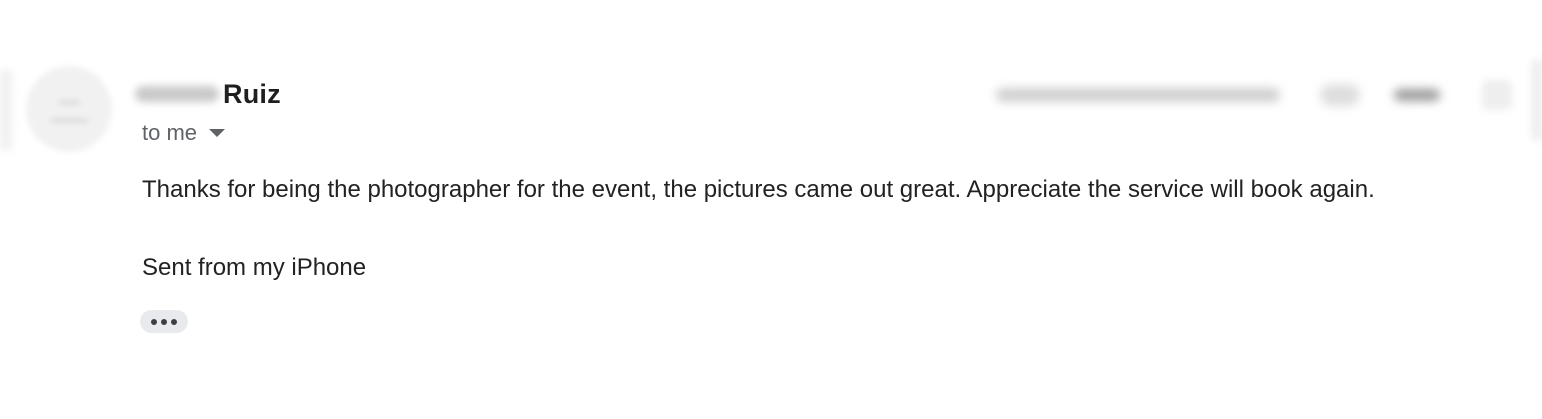 This screenshot has width=1542, height=419. What do you see at coordinates (6, 110) in the screenshot?
I see `left-edge-blur` at bounding box center [6, 110].